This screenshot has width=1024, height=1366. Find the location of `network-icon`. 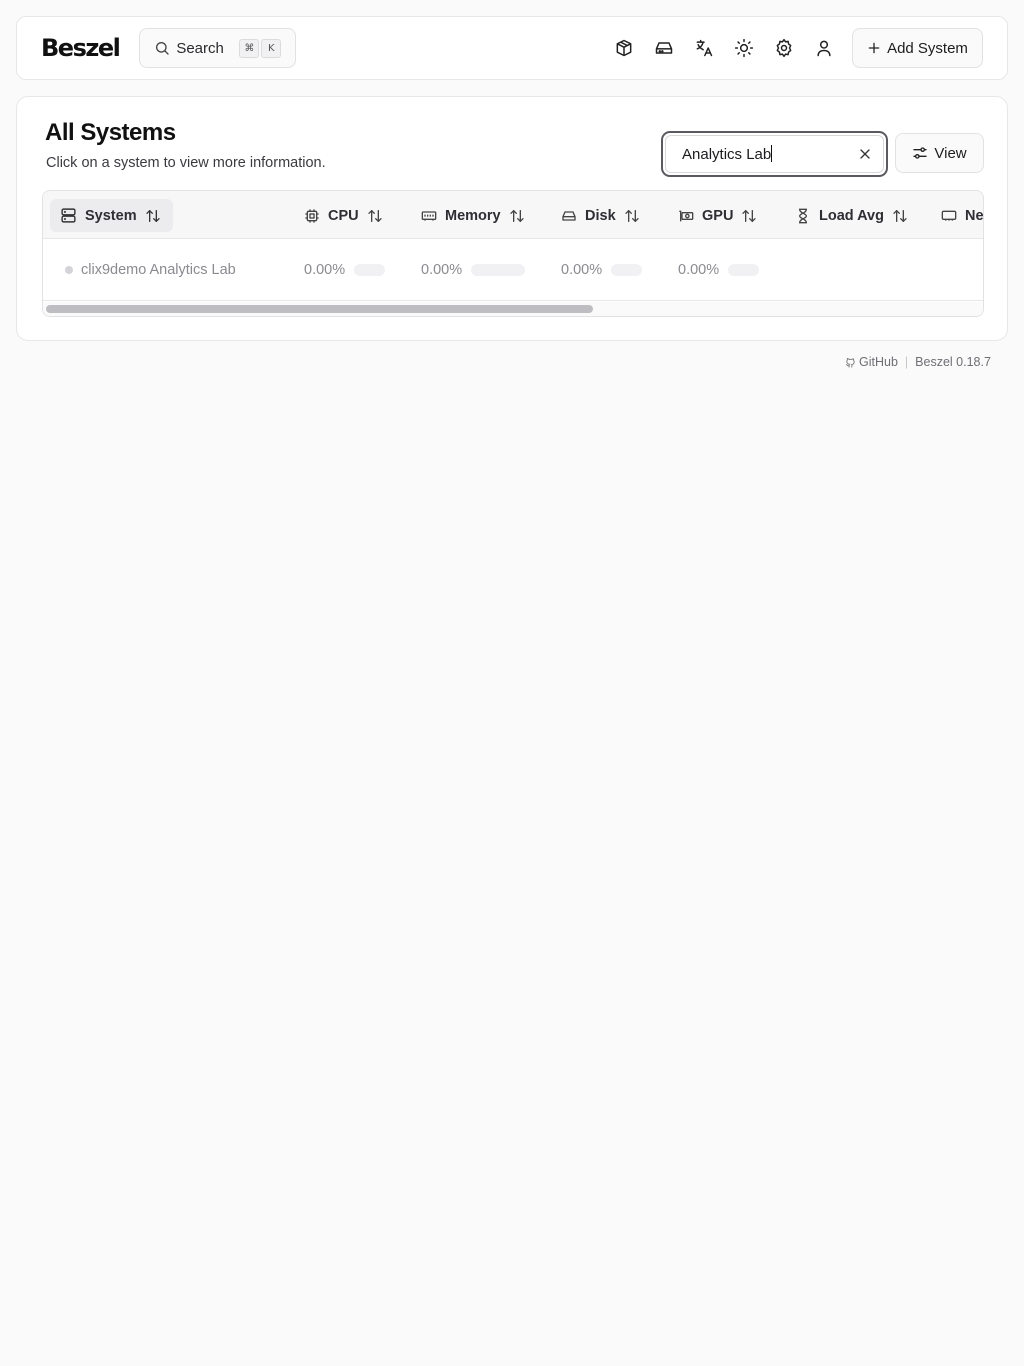

network-icon is located at coordinates (949, 216).